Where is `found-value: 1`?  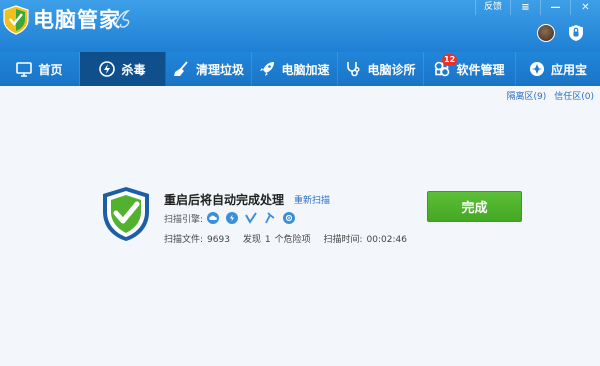
found-value: 1 is located at coordinates (267, 240).